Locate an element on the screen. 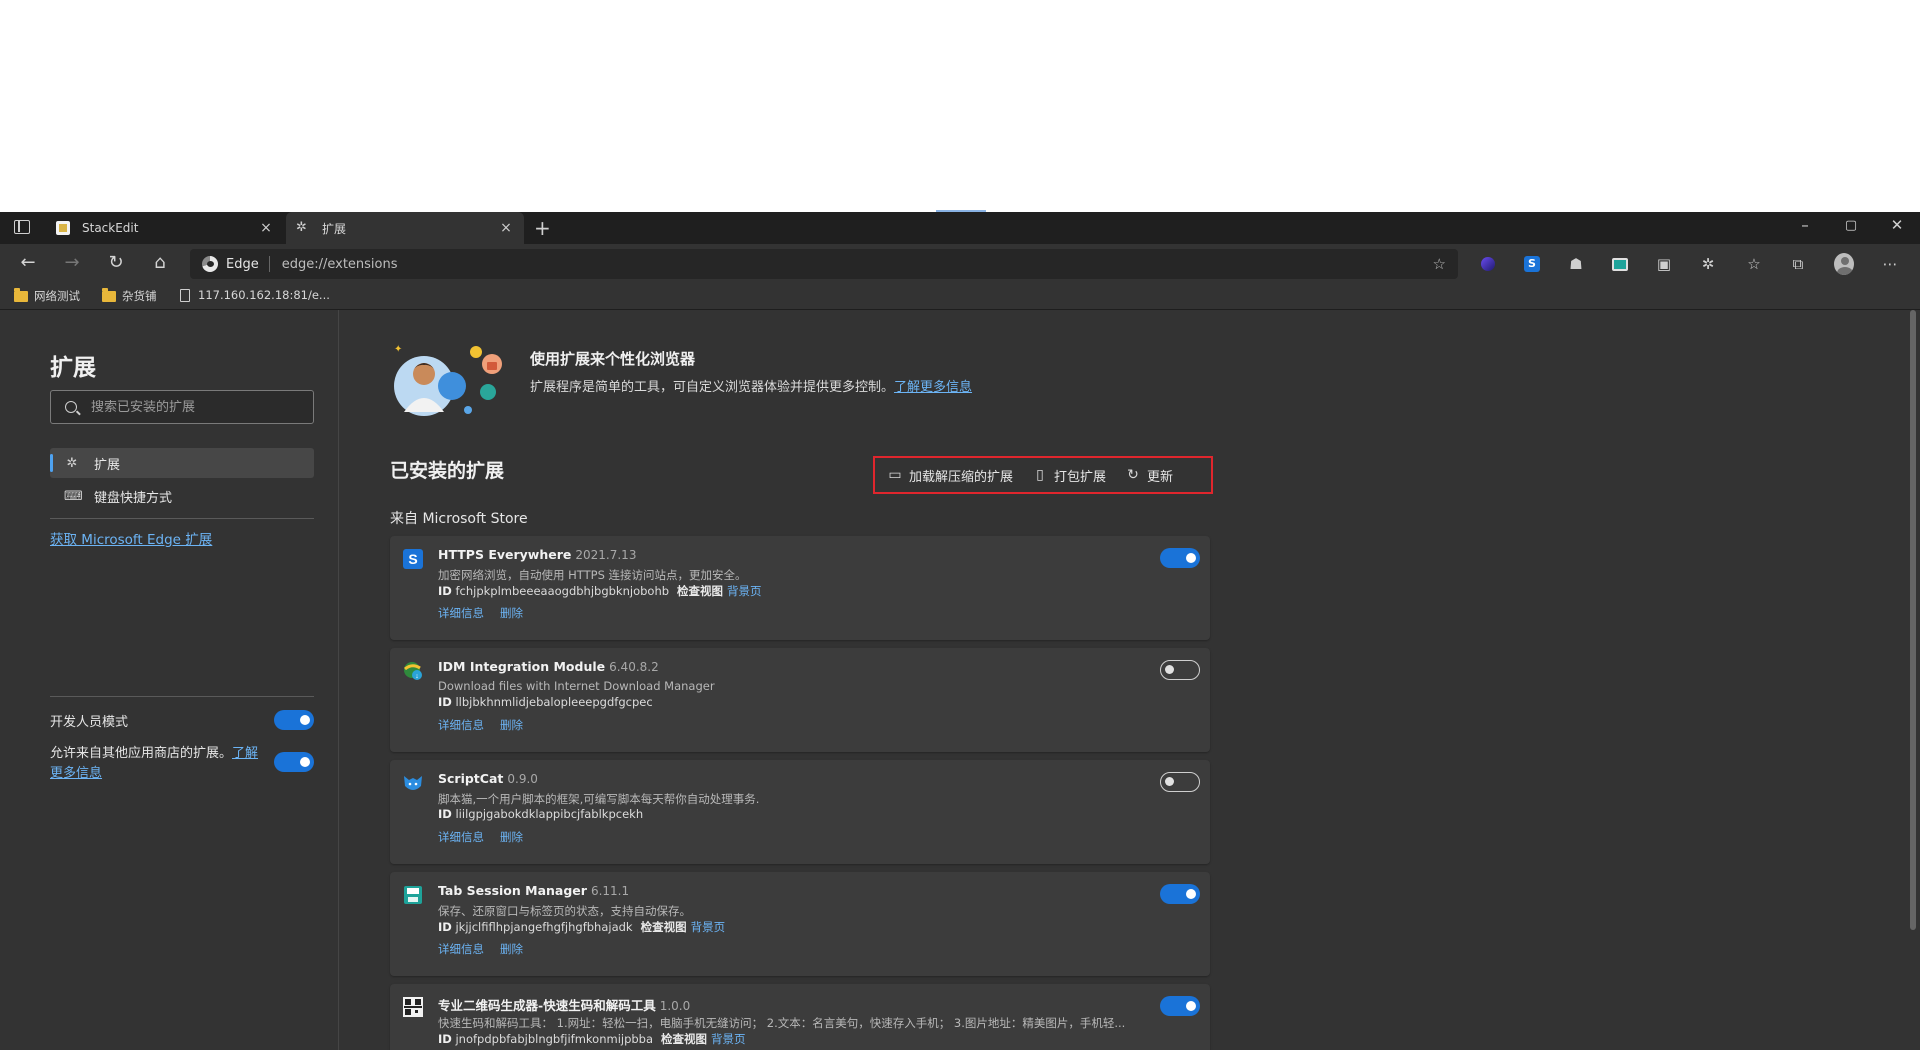 The image size is (1920, 1050). bookmark-label: 网络测试 is located at coordinates (57, 296).